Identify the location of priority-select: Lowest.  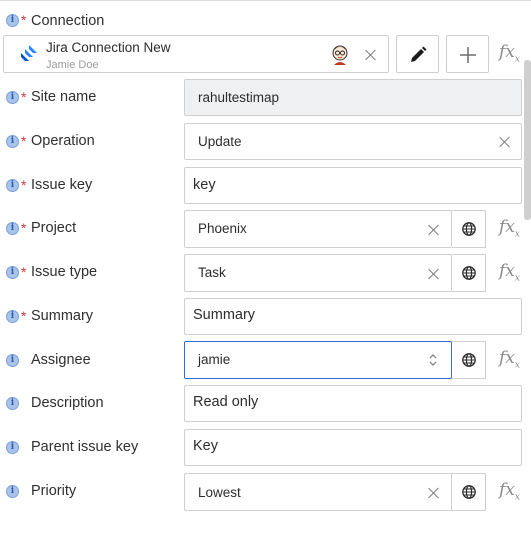
(318, 492).